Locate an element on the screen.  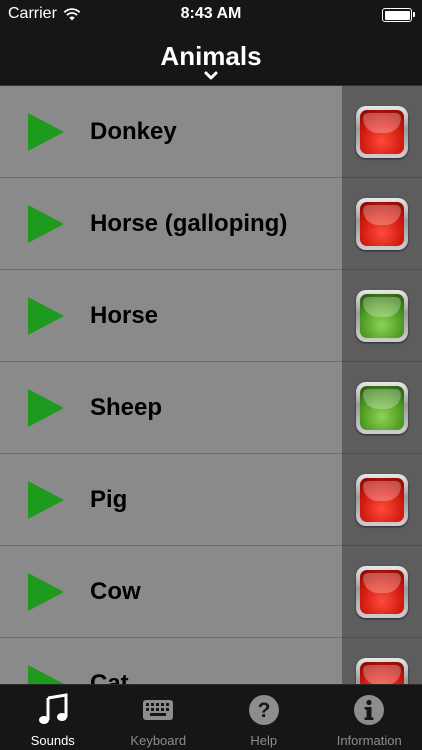
sound-row: Sheep is located at coordinates (211, 408).